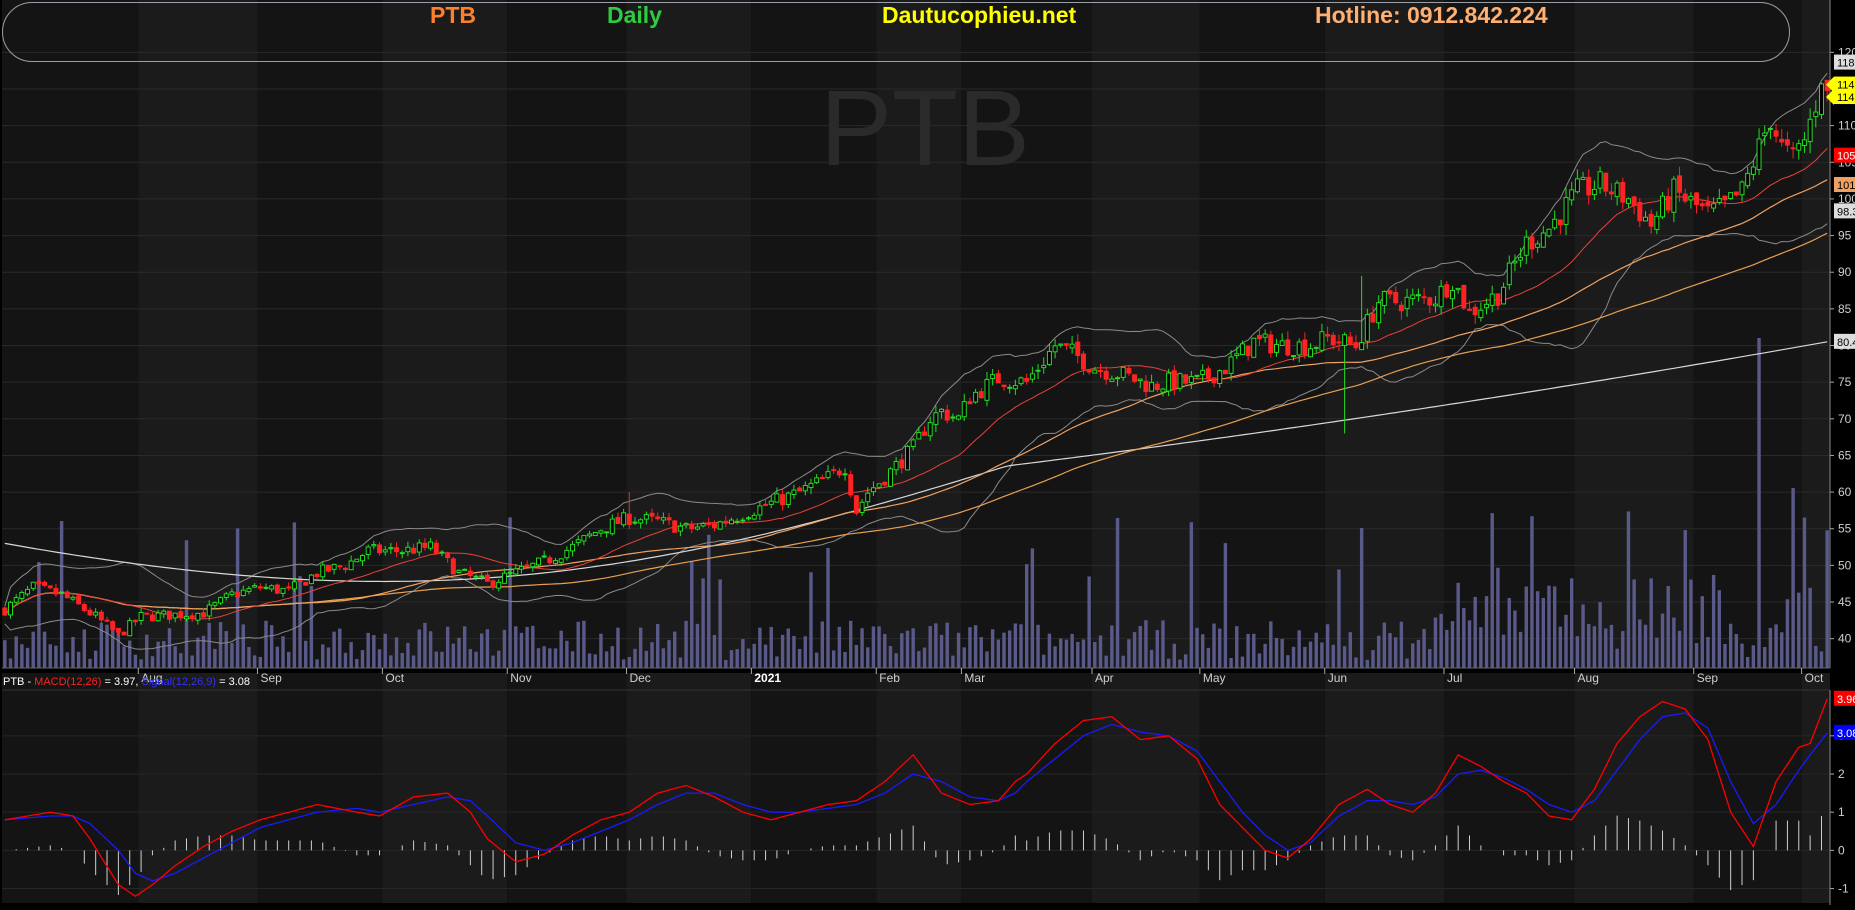 This screenshot has height=910, width=1855. Describe the element at coordinates (271, 678) in the screenshot. I see `time-tick-label: Sep` at that location.